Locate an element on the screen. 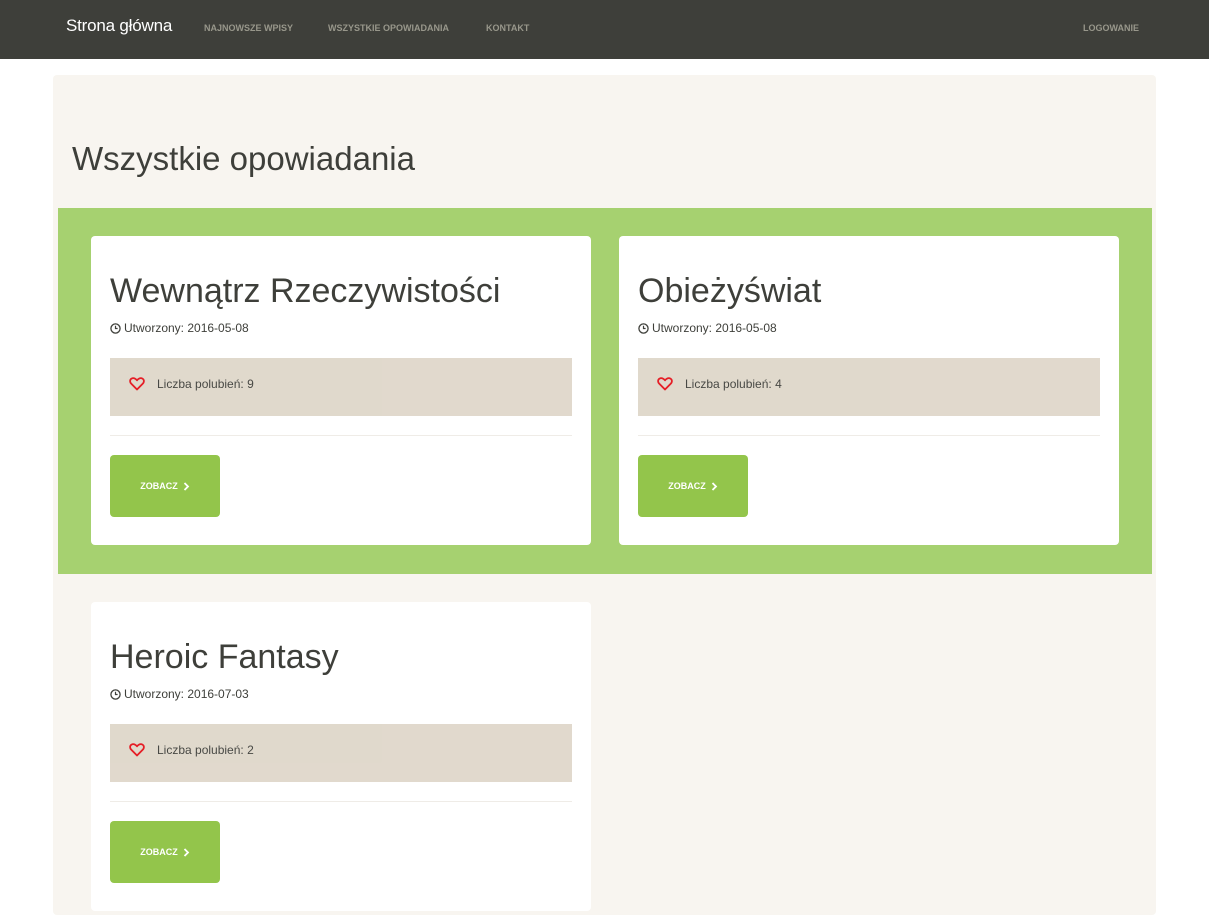 The image size is (1209, 915). story-title: Obieżyświat is located at coordinates (730, 291).